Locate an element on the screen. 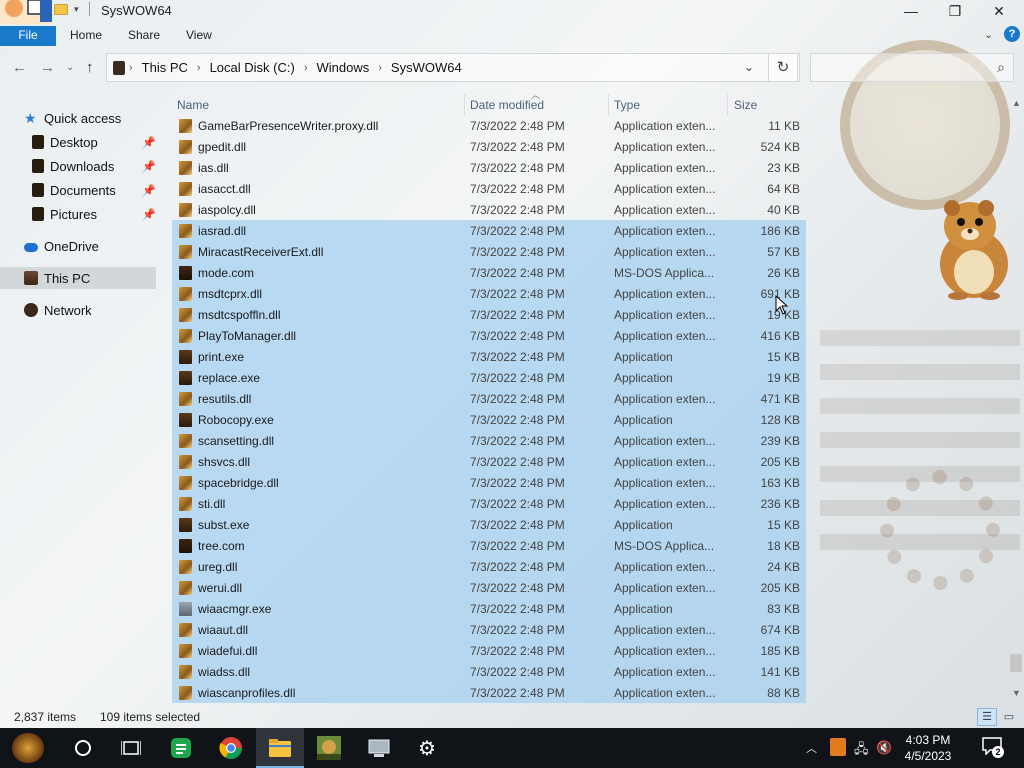 Image resolution: width=1024 pixels, height=768 pixels. scroll-thumb is located at coordinates (1016, 663).